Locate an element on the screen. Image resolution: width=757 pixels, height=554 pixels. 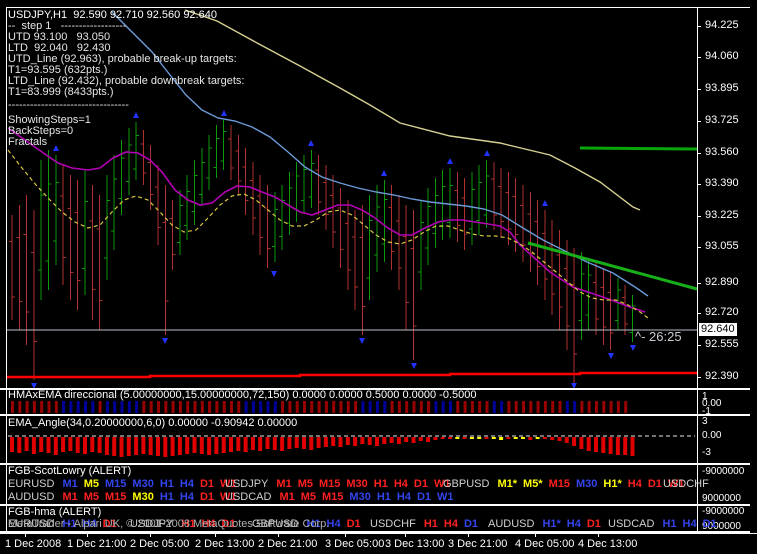
price-axis-label: 94.060 is located at coordinates (722, 56).